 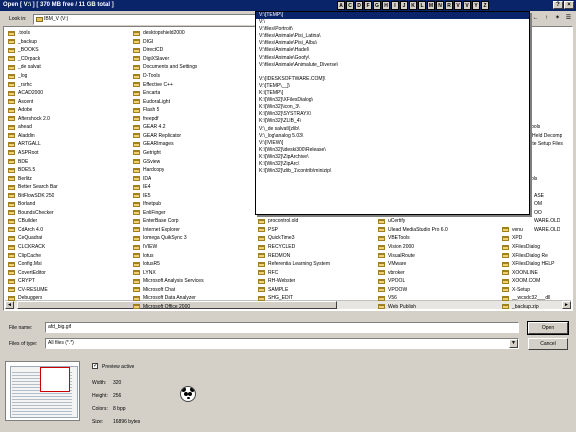 What do you see at coordinates (392, 58) in the screenshot?
I see `dropdown-option: V:\files\Animale\Goofy\` at bounding box center [392, 58].